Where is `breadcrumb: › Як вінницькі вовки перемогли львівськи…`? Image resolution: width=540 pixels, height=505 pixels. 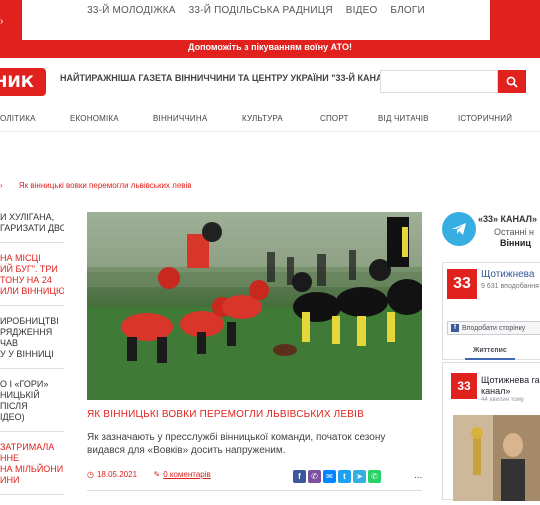 breadcrumb: › Як вінницькі вовки перемогли львівськи… is located at coordinates (96, 185).